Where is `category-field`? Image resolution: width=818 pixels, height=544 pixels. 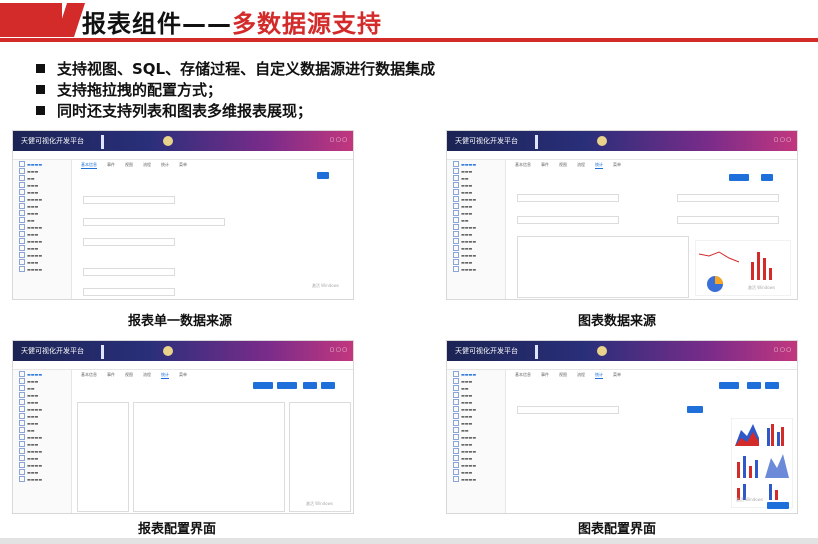 category-field is located at coordinates (728, 198).